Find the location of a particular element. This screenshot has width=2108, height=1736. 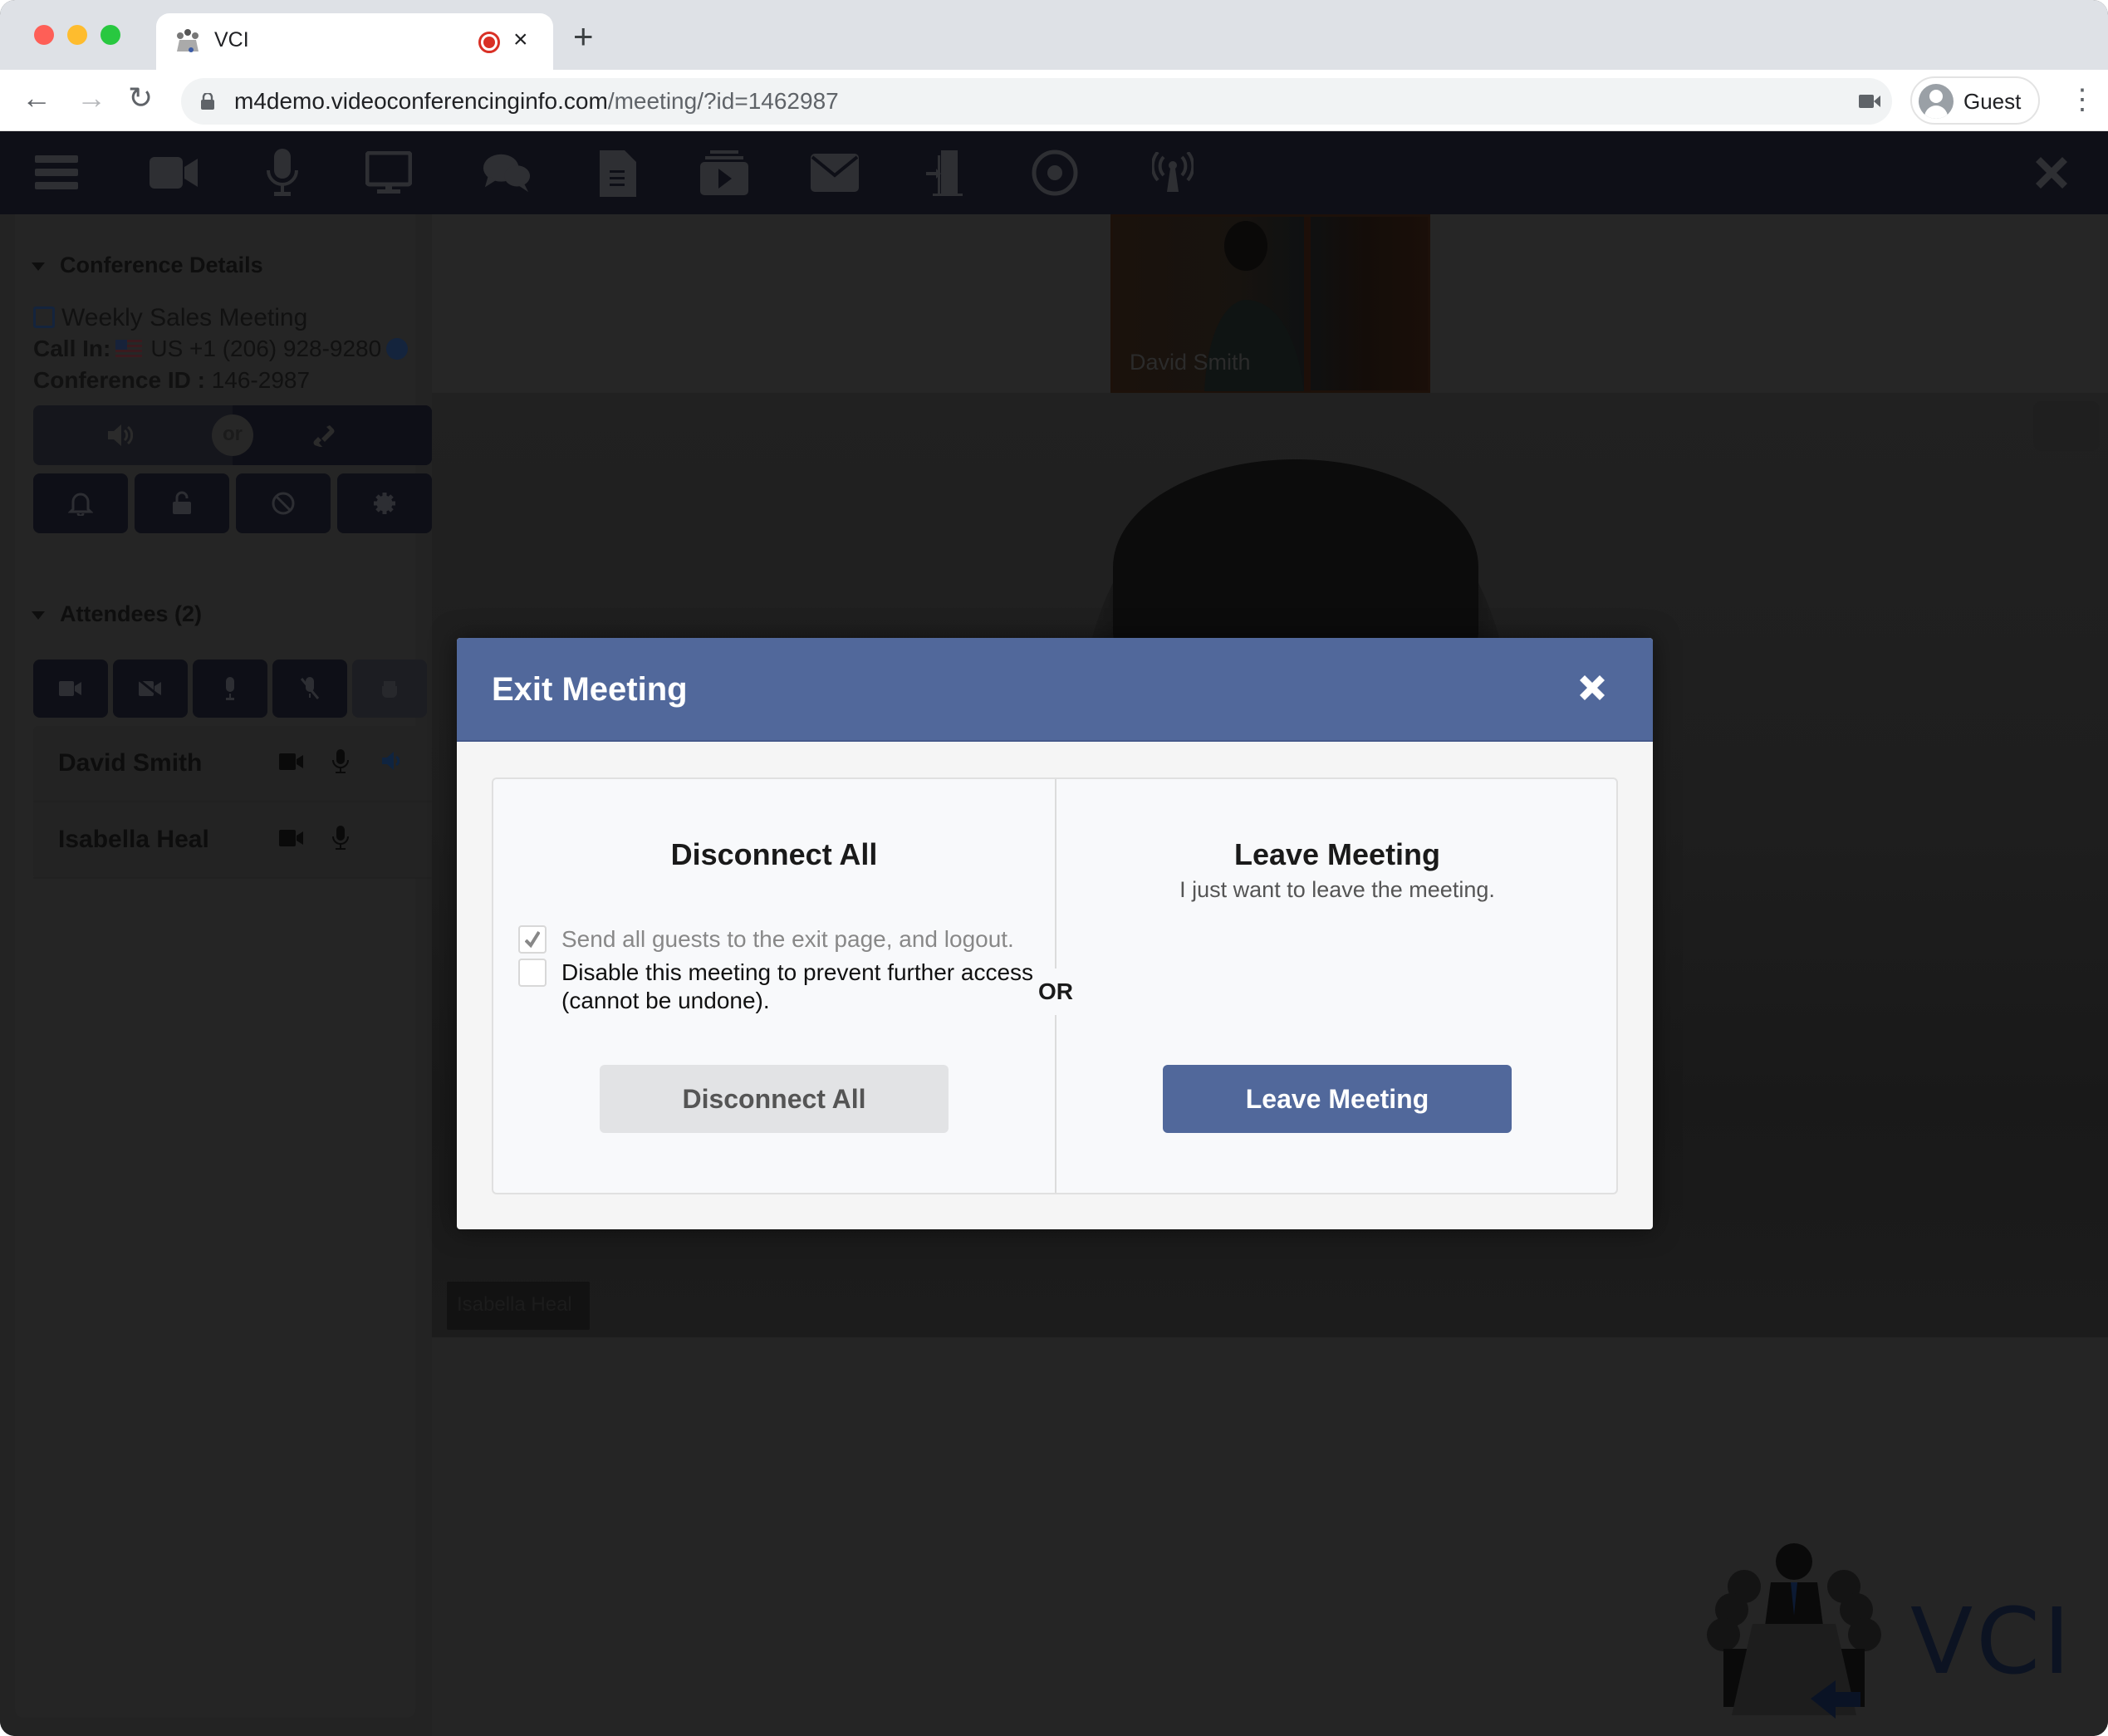

all-video-on-button is located at coordinates (70, 689).